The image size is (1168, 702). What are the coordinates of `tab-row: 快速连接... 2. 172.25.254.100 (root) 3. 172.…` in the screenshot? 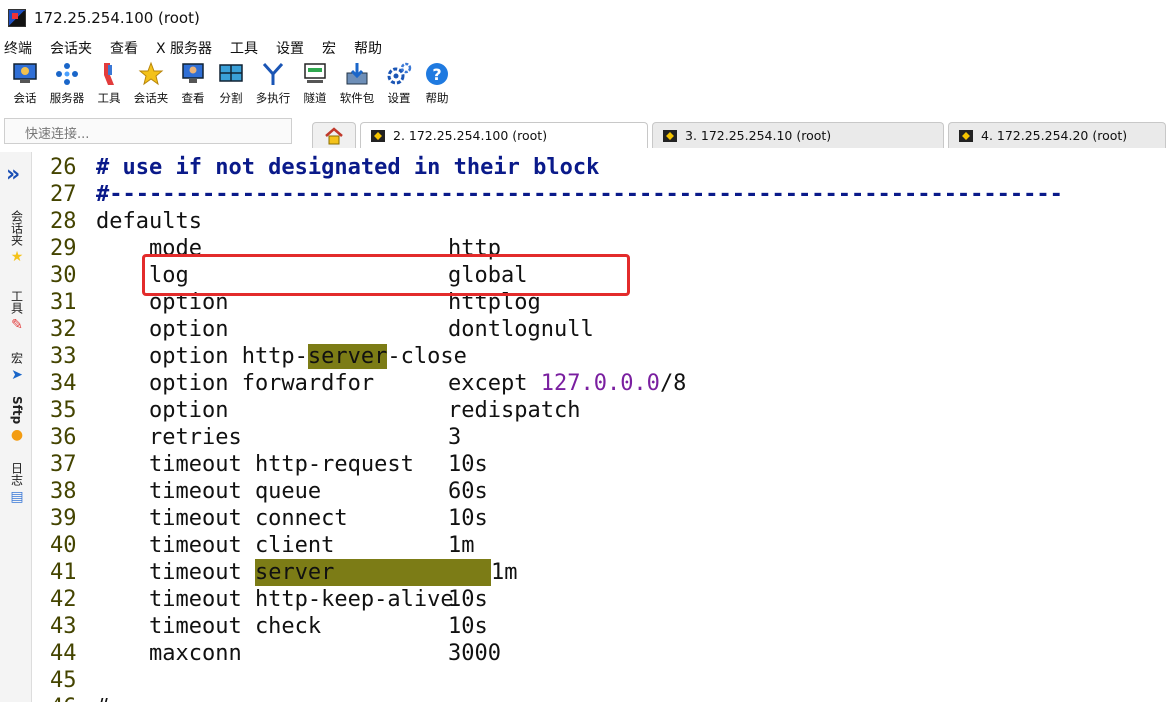 It's located at (584, 133).